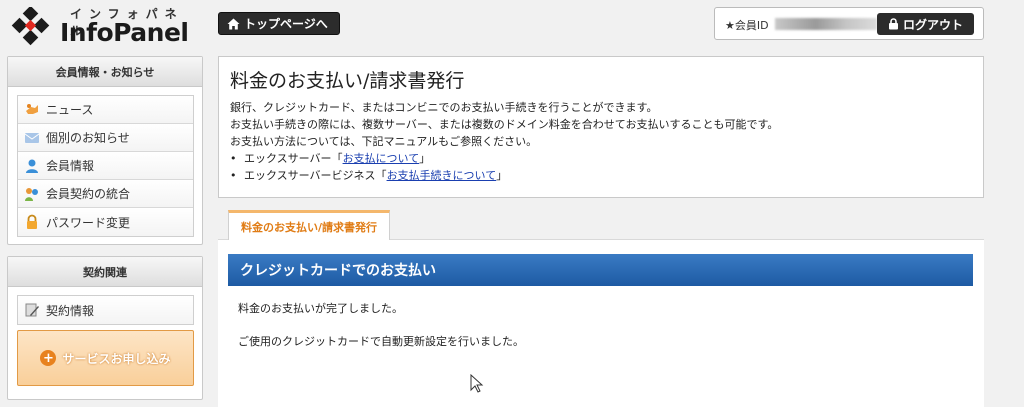 The image size is (1024, 407). I want to click on contract-icon, so click(32, 310).